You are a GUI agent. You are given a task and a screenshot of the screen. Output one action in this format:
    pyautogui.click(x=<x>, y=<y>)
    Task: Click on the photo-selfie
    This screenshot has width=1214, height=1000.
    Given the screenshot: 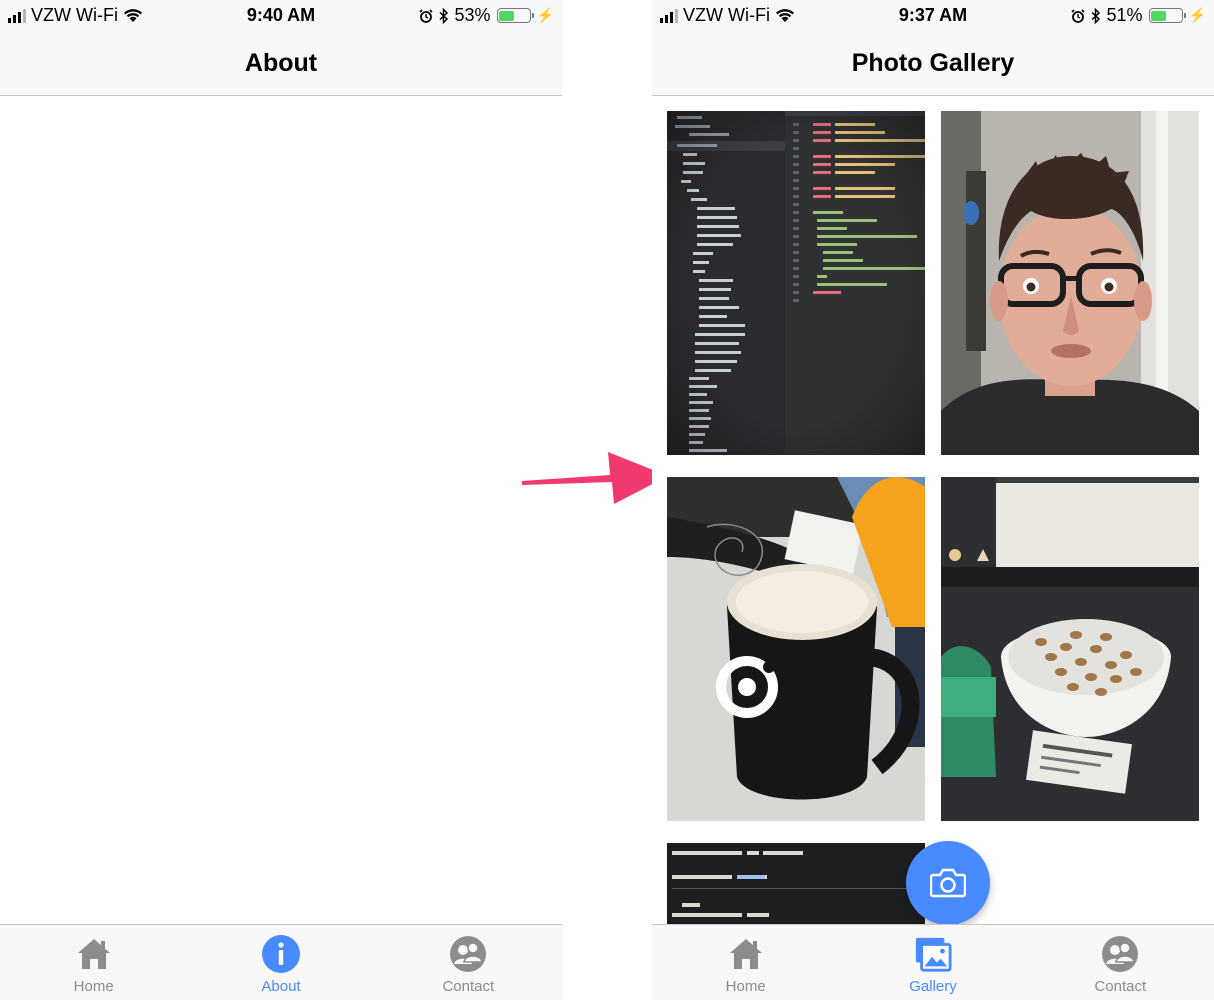 What is the action you would take?
    pyautogui.click(x=1070, y=283)
    